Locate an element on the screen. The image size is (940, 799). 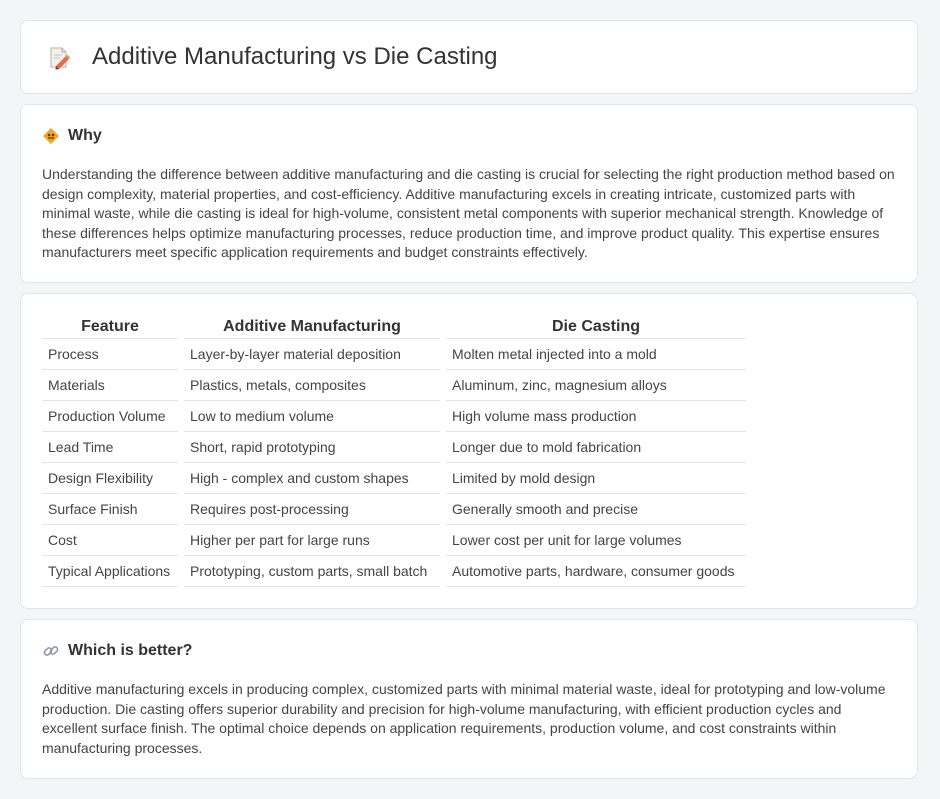
feature-cell: Lead Time is located at coordinates (110, 447).